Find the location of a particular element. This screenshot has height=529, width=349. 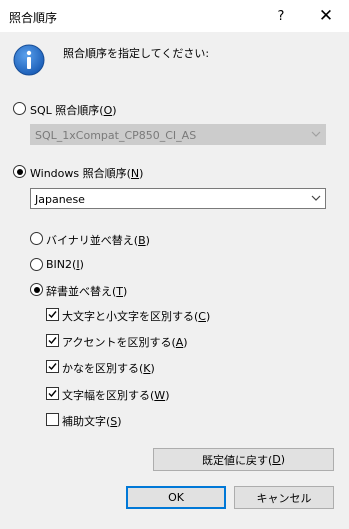

help-button: ? is located at coordinates (281, 16).